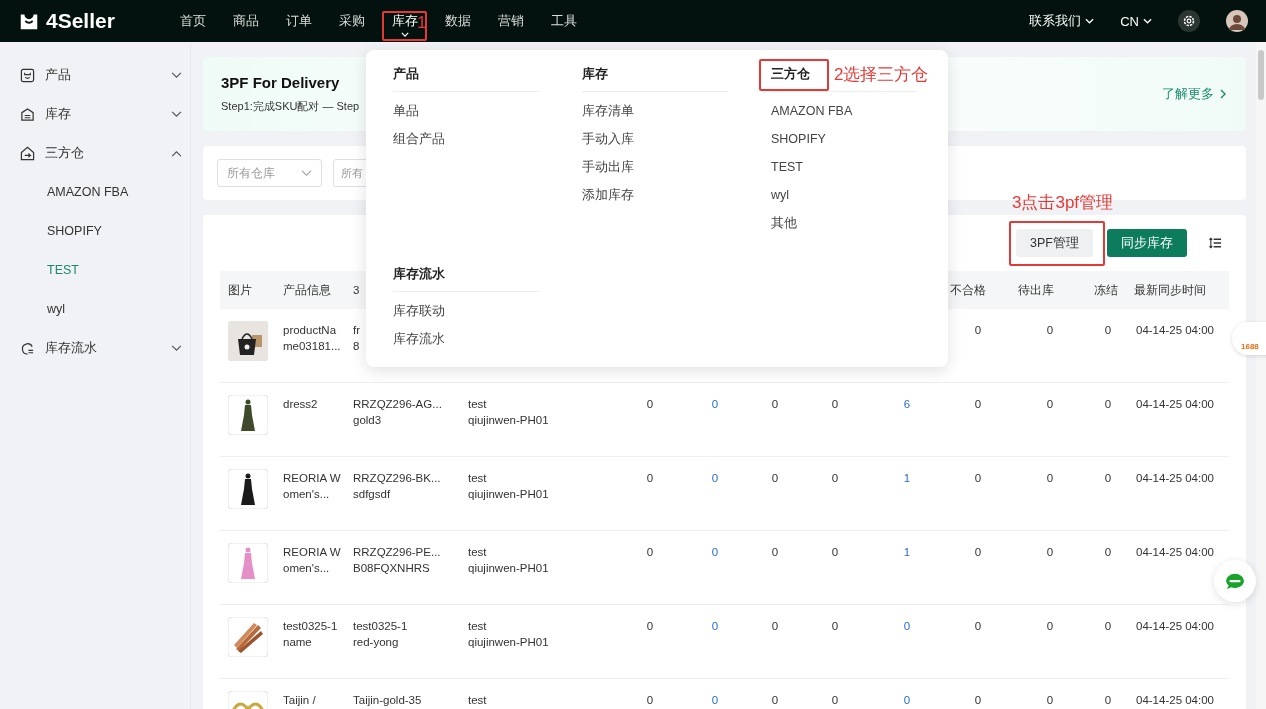  What do you see at coordinates (404, 21) in the screenshot?
I see `nav-tab: 库存` at bounding box center [404, 21].